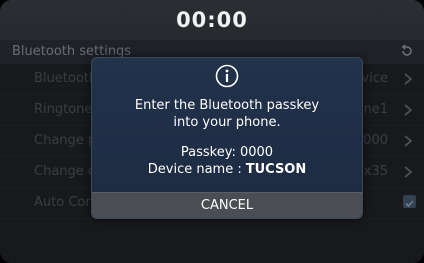  I want to click on dialog-message-line2: into your phone., so click(227, 122).